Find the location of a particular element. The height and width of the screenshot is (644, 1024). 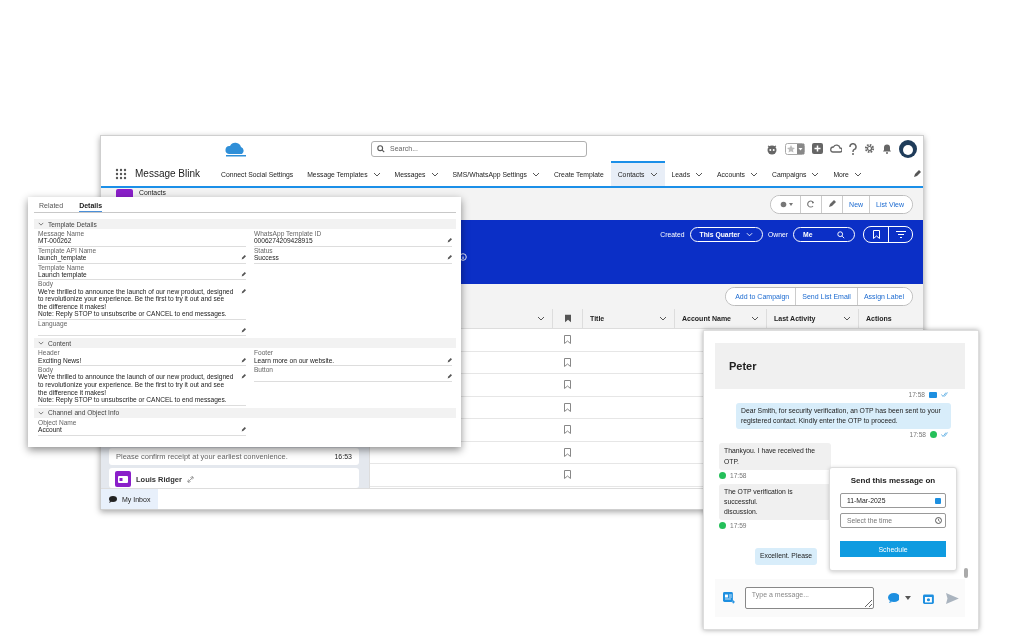

favorites-icon is located at coordinates (795, 148).